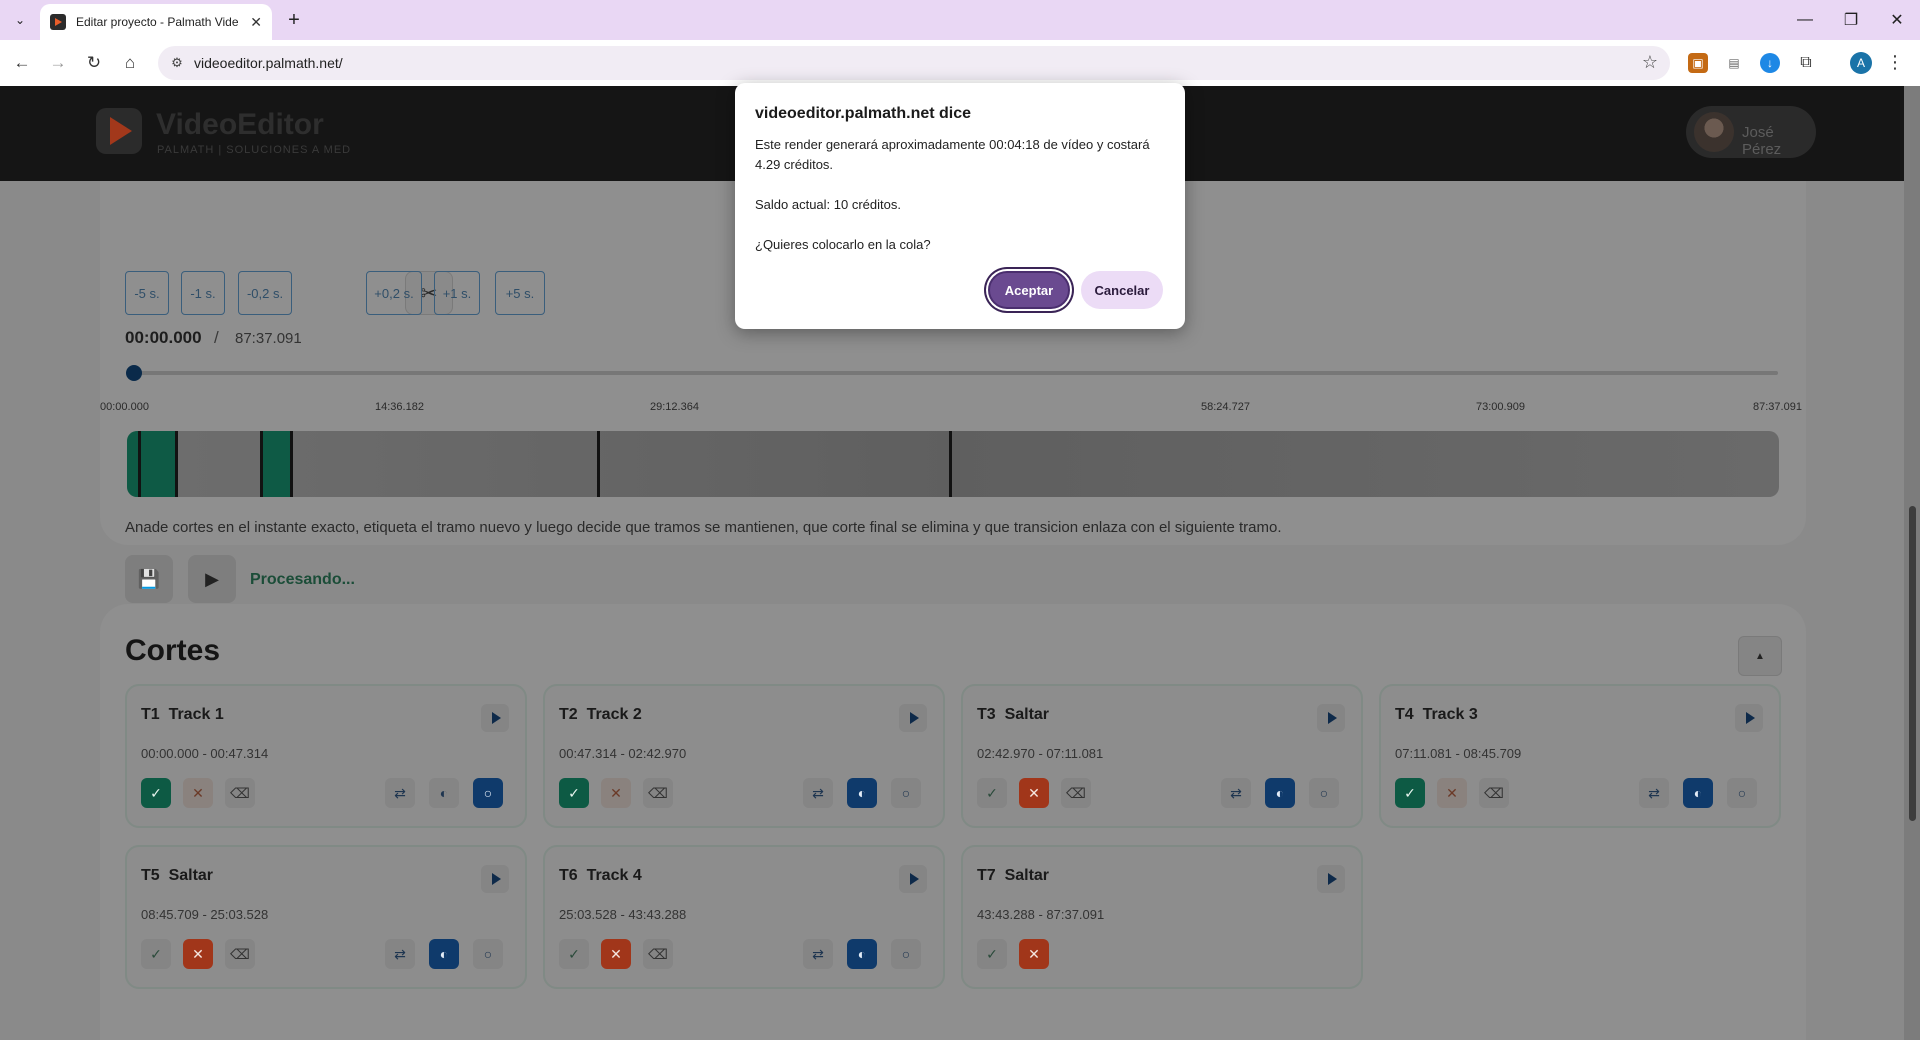 This screenshot has height=1040, width=1920. I want to click on close-window-icon: ✕, so click(1897, 20).